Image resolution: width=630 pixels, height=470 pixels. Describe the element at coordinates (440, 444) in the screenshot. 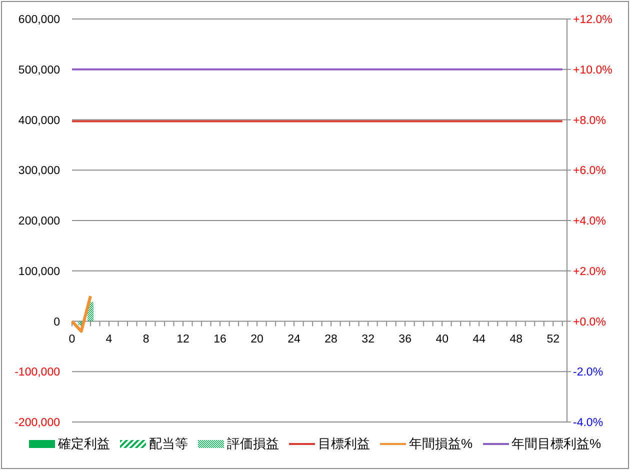

I see `legend-label: 年間損益%` at that location.